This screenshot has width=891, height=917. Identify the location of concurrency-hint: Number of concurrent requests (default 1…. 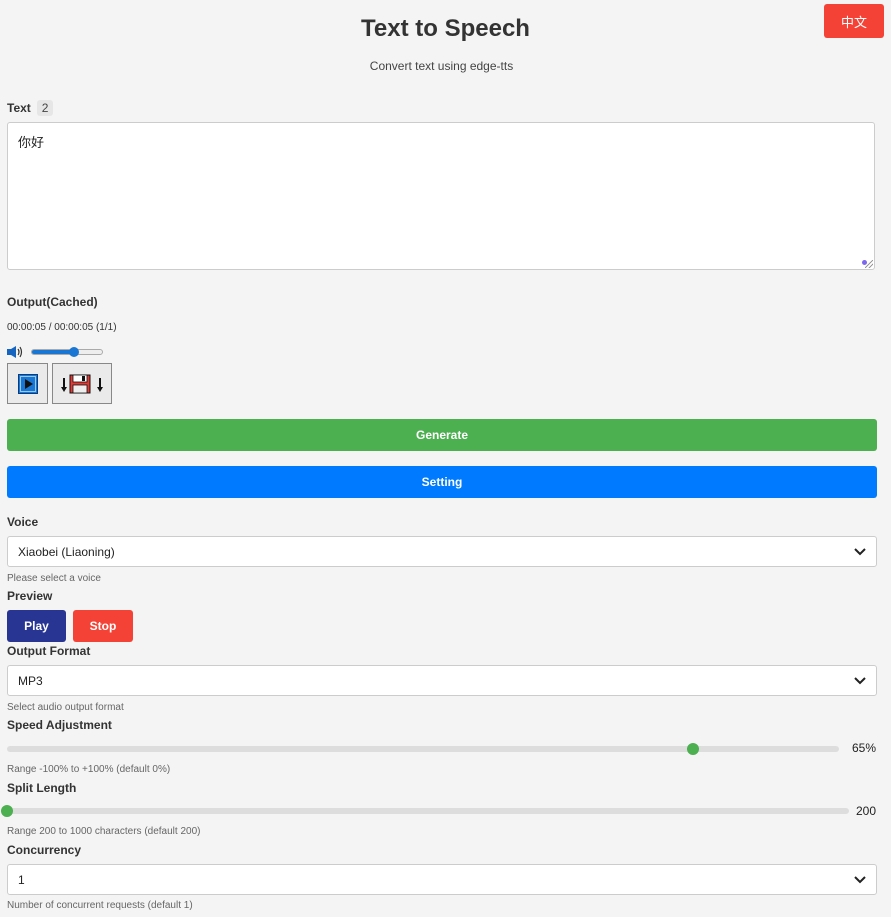
(100, 905).